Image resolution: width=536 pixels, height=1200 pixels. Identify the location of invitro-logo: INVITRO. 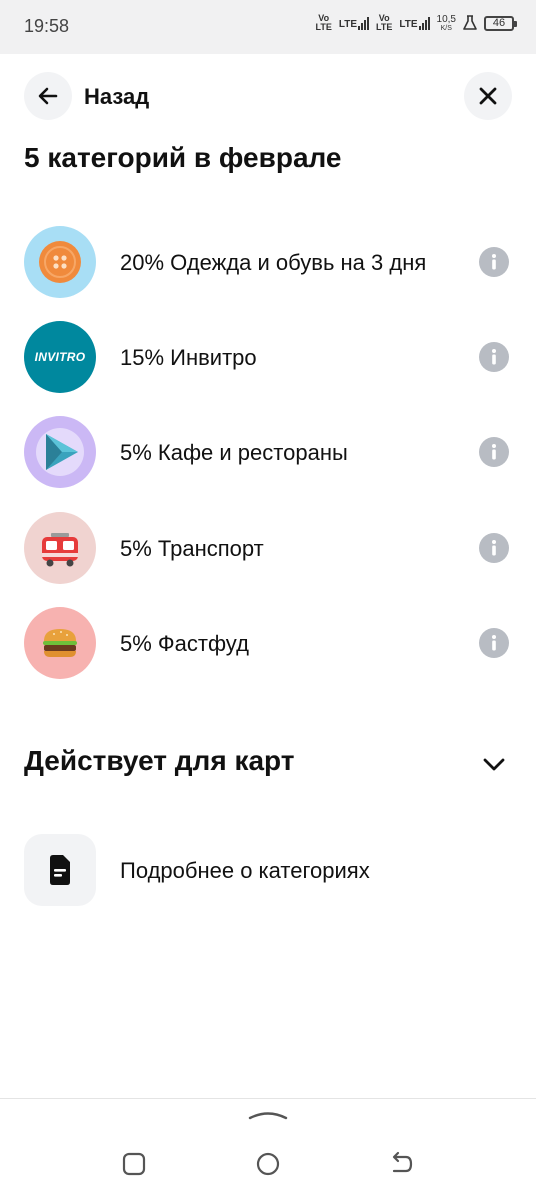
(60, 357).